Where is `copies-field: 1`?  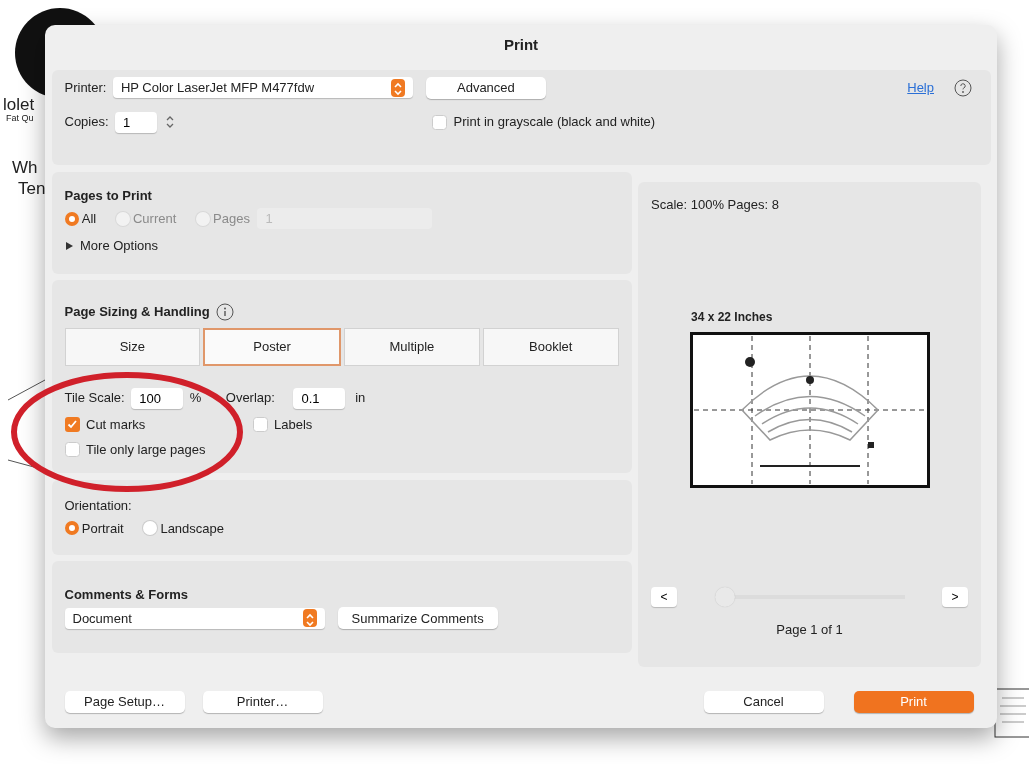
copies-field: 1 is located at coordinates (136, 122).